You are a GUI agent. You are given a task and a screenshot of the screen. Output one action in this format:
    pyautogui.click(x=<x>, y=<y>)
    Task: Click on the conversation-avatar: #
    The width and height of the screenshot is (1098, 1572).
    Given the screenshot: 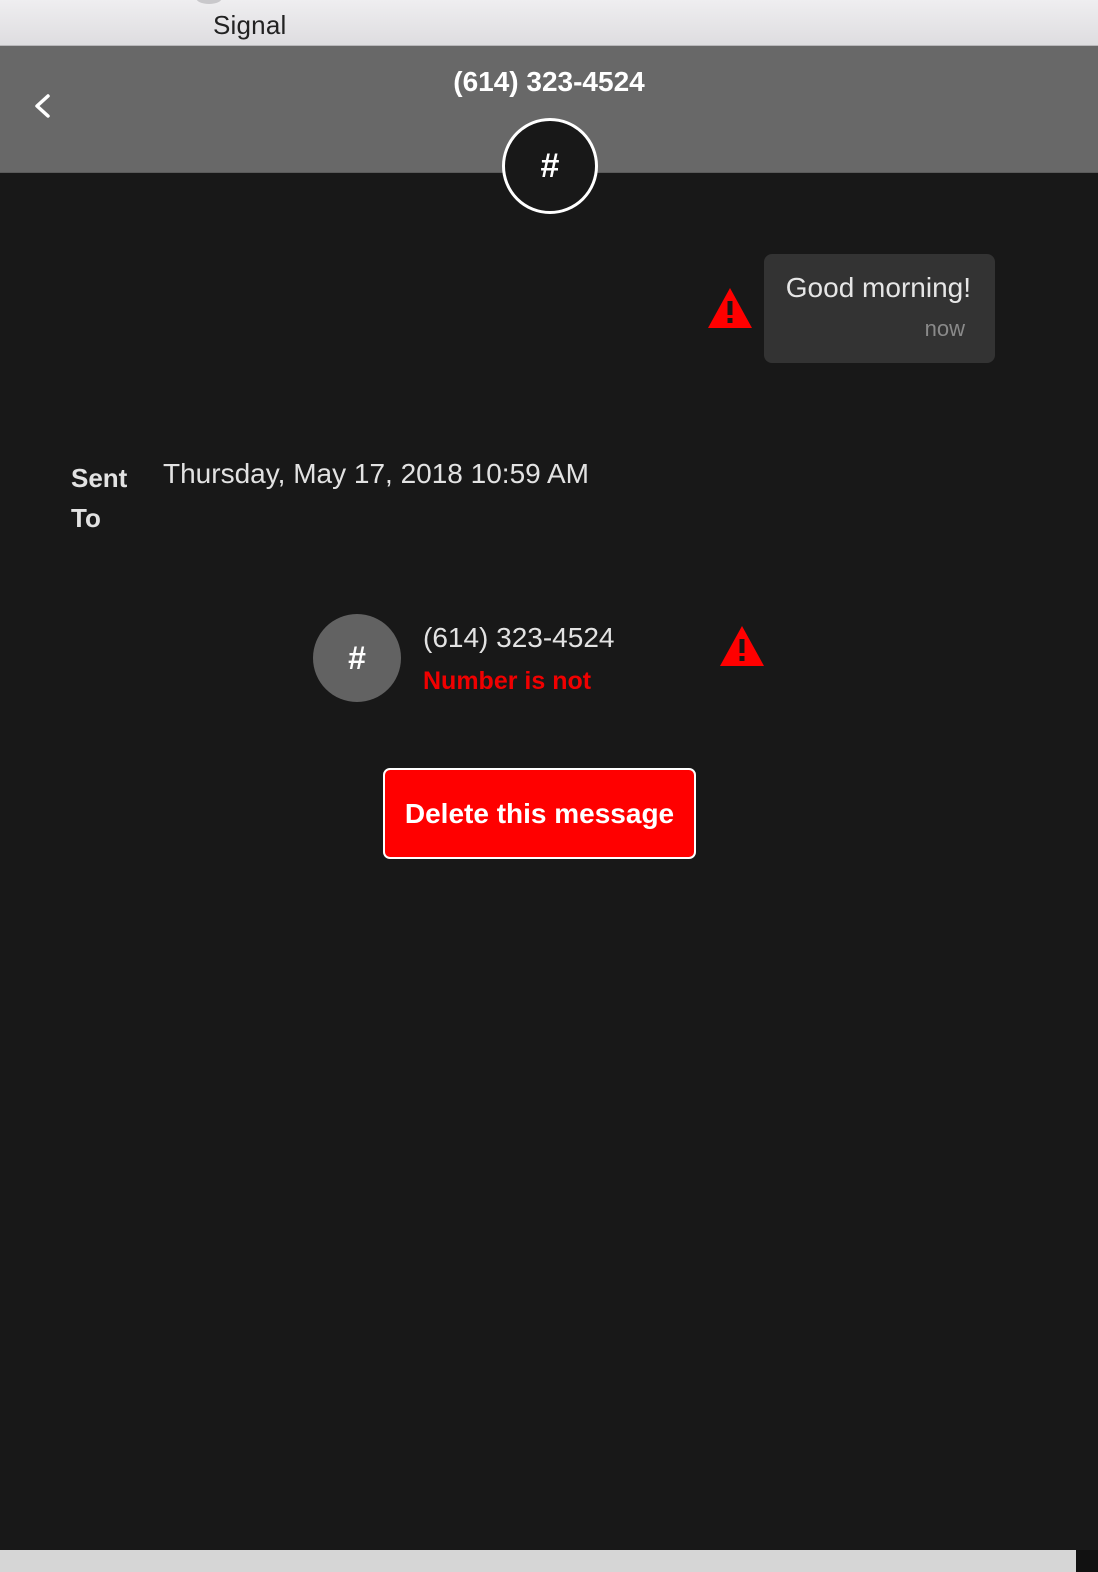 What is the action you would take?
    pyautogui.click(x=550, y=166)
    